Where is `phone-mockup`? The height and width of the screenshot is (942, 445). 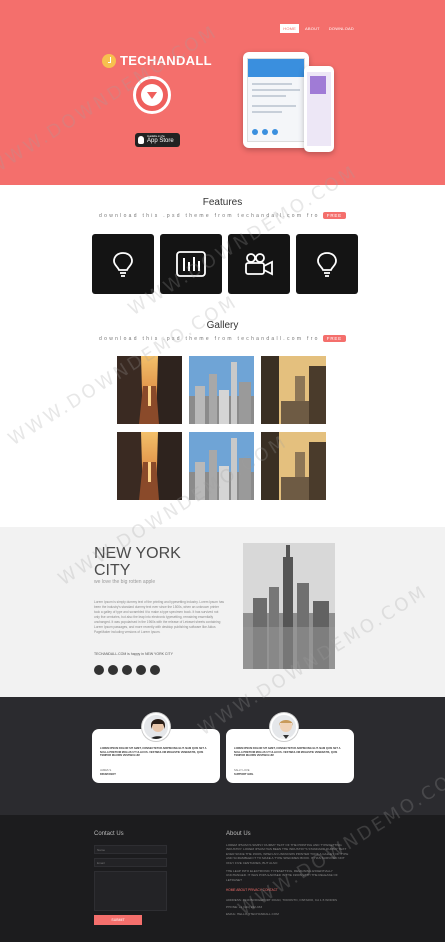
phone-mockup is located at coordinates (319, 109).